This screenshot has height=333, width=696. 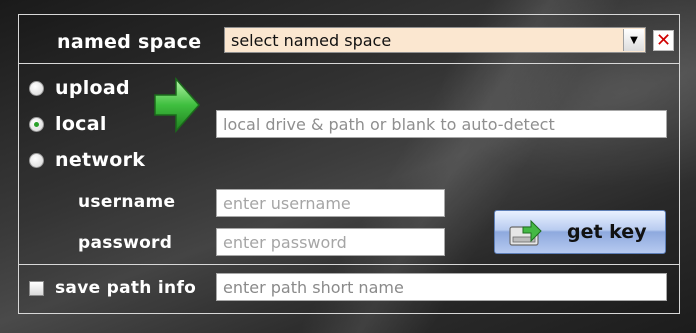 What do you see at coordinates (525, 232) in the screenshot?
I see `key-drive-icon` at bounding box center [525, 232].